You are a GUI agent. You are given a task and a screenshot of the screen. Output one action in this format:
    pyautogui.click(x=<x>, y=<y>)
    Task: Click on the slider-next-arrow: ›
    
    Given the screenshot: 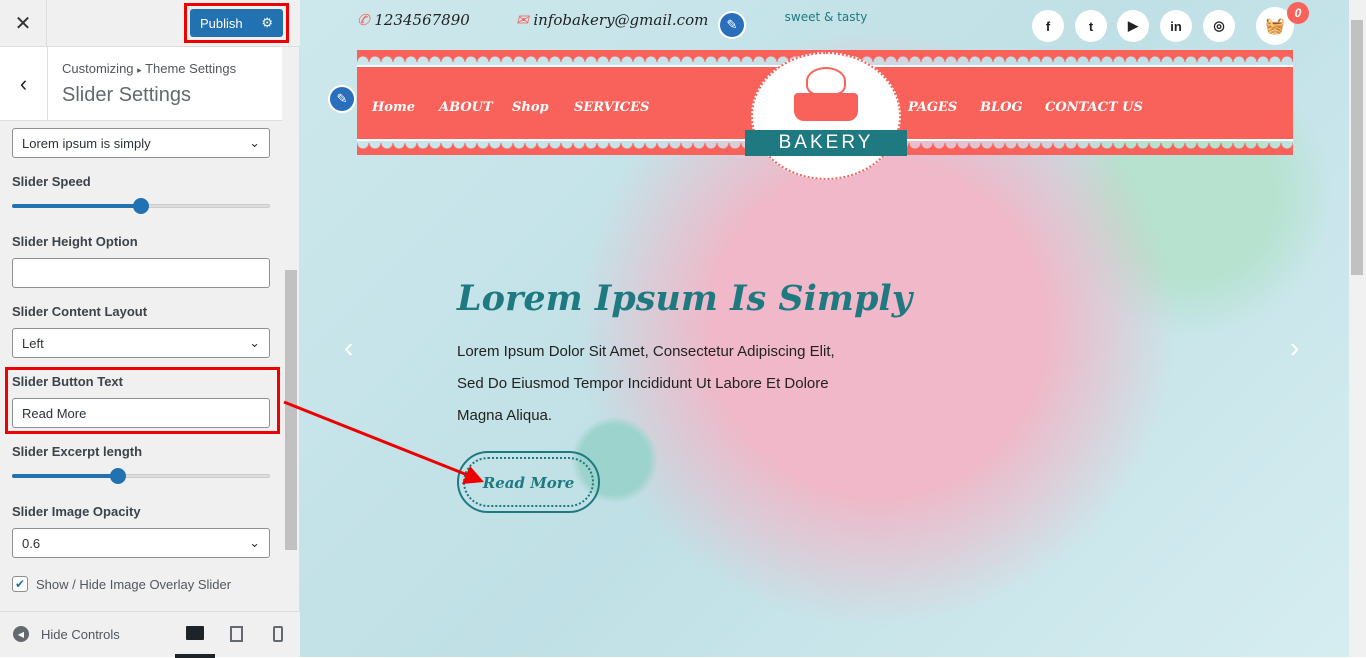 What is the action you would take?
    pyautogui.click(x=1294, y=348)
    